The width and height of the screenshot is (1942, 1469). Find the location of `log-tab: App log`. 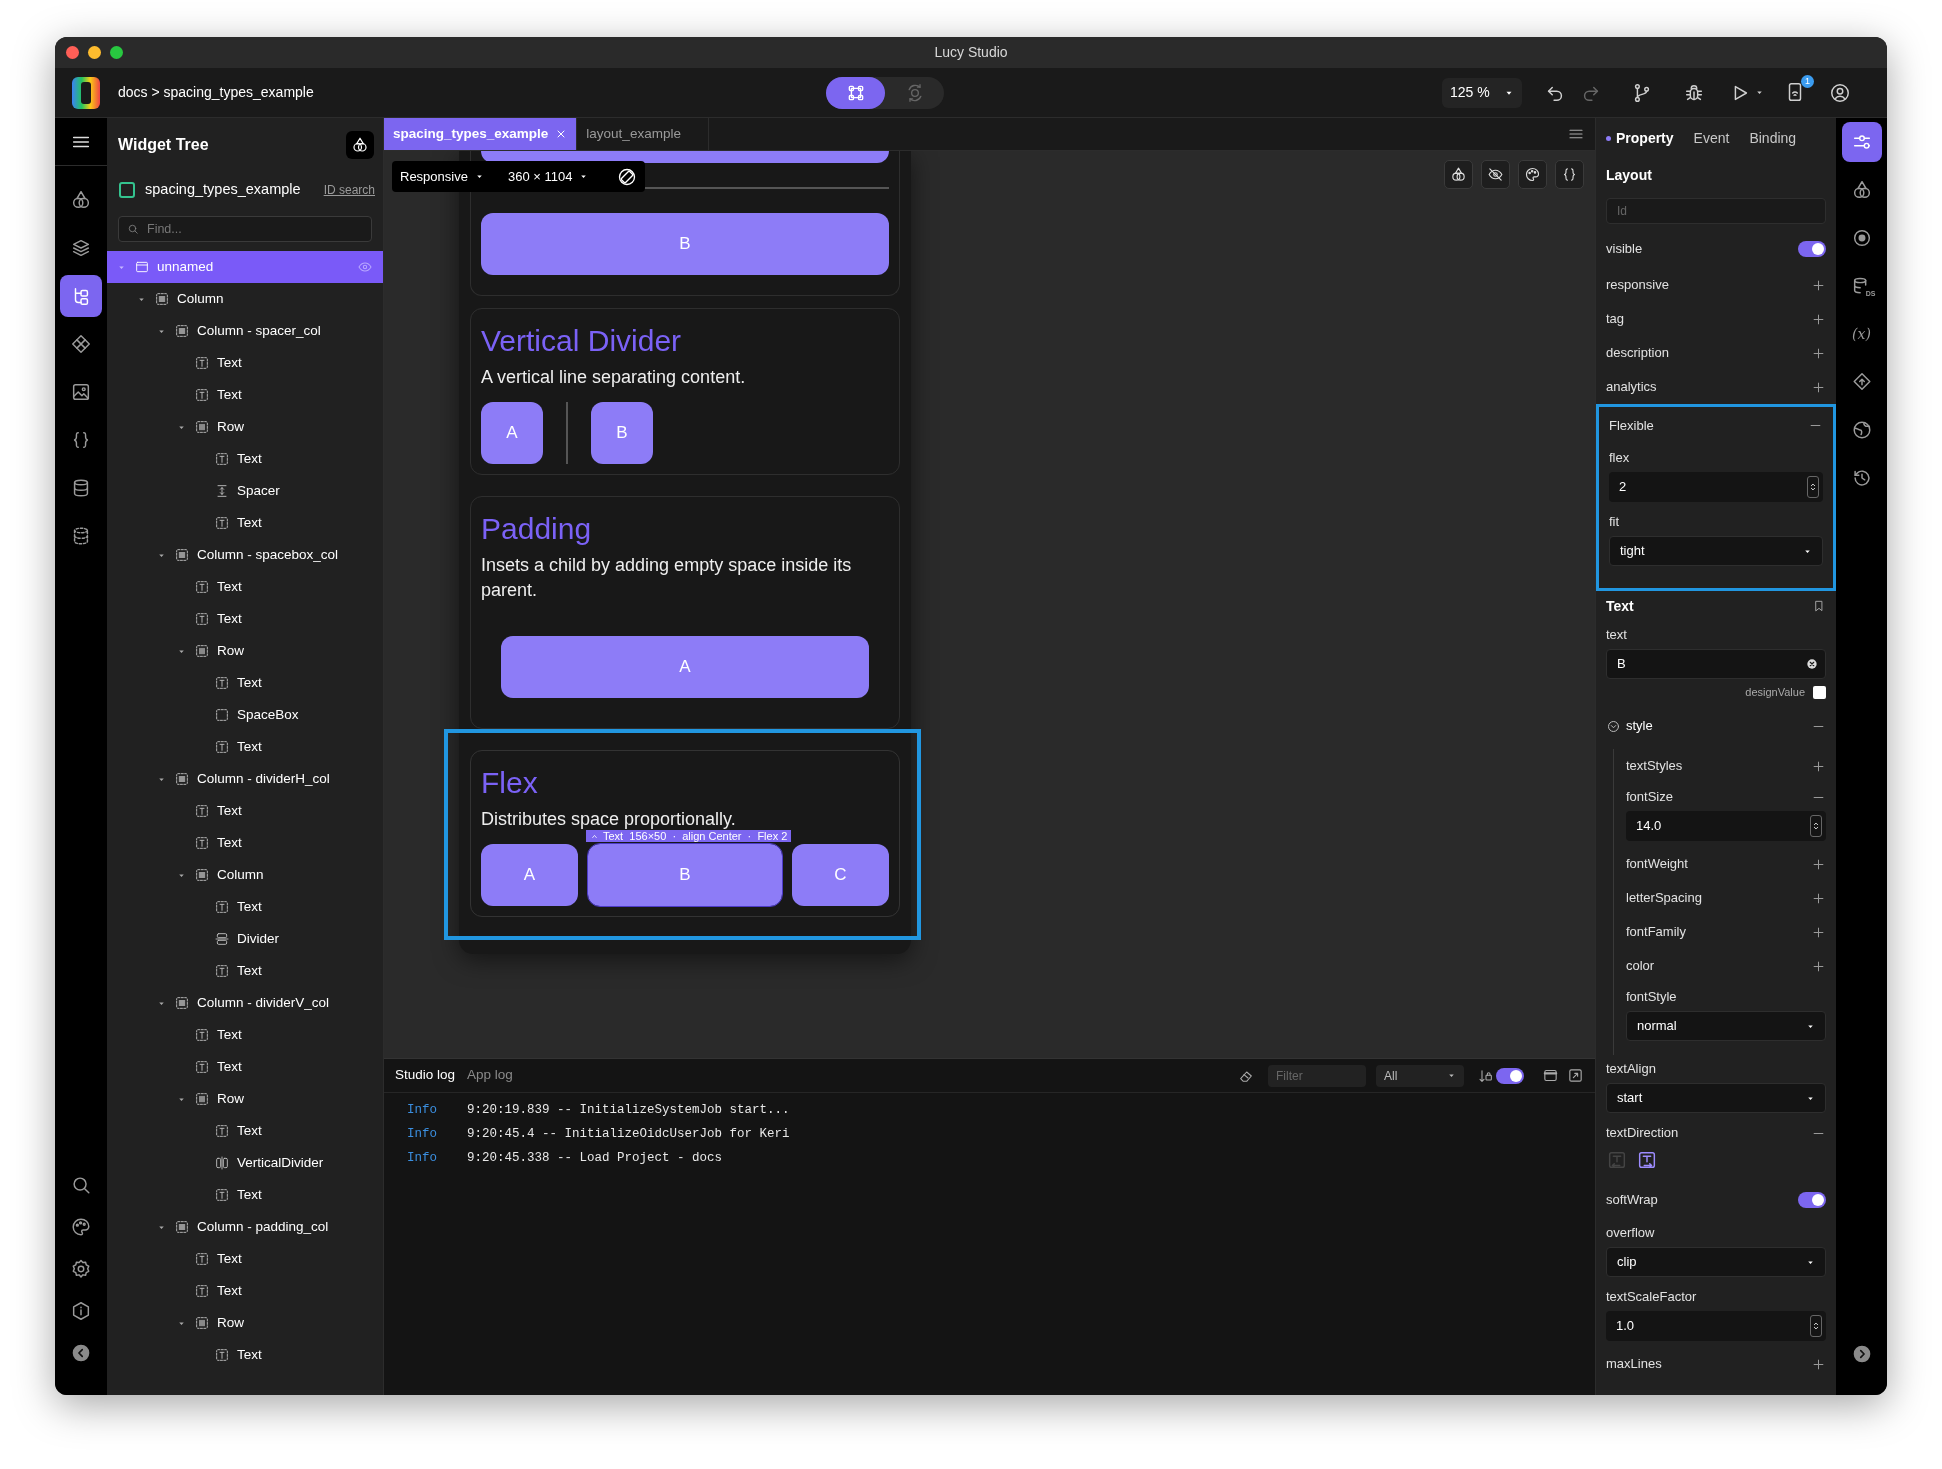

log-tab: App log is located at coordinates (490, 1075).